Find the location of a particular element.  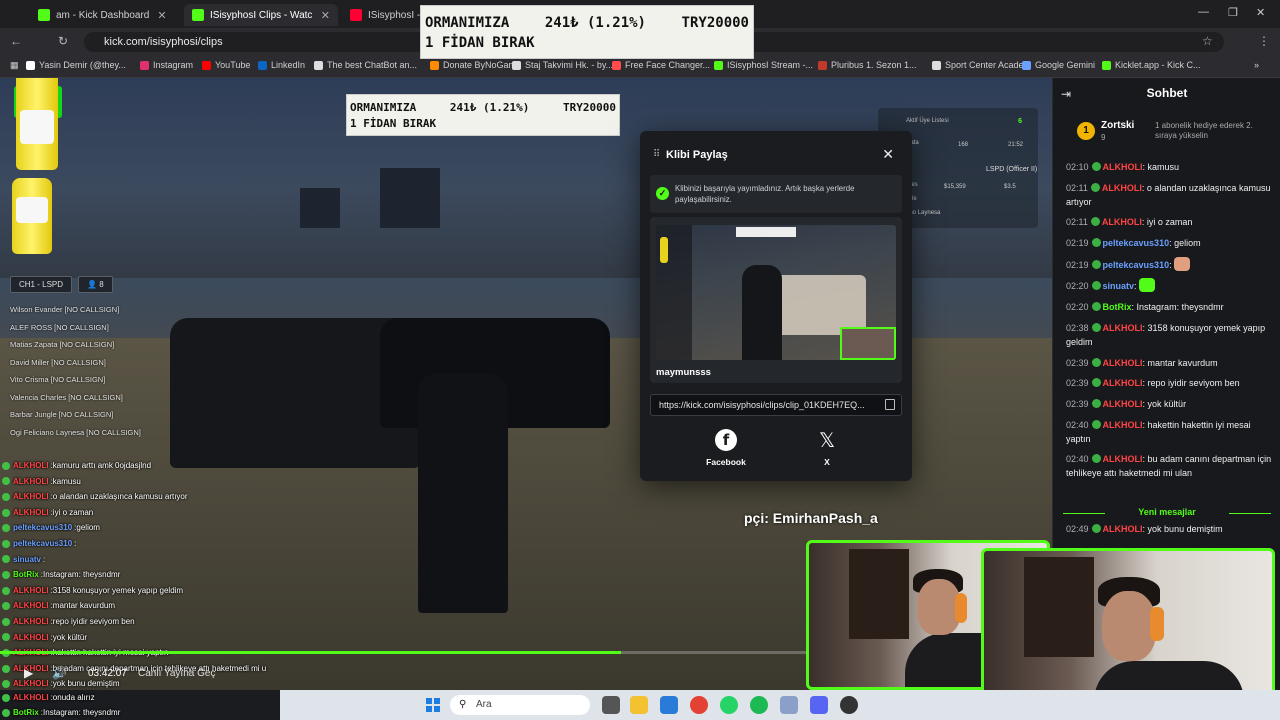

back-icon: ← is located at coordinates (16, 41).